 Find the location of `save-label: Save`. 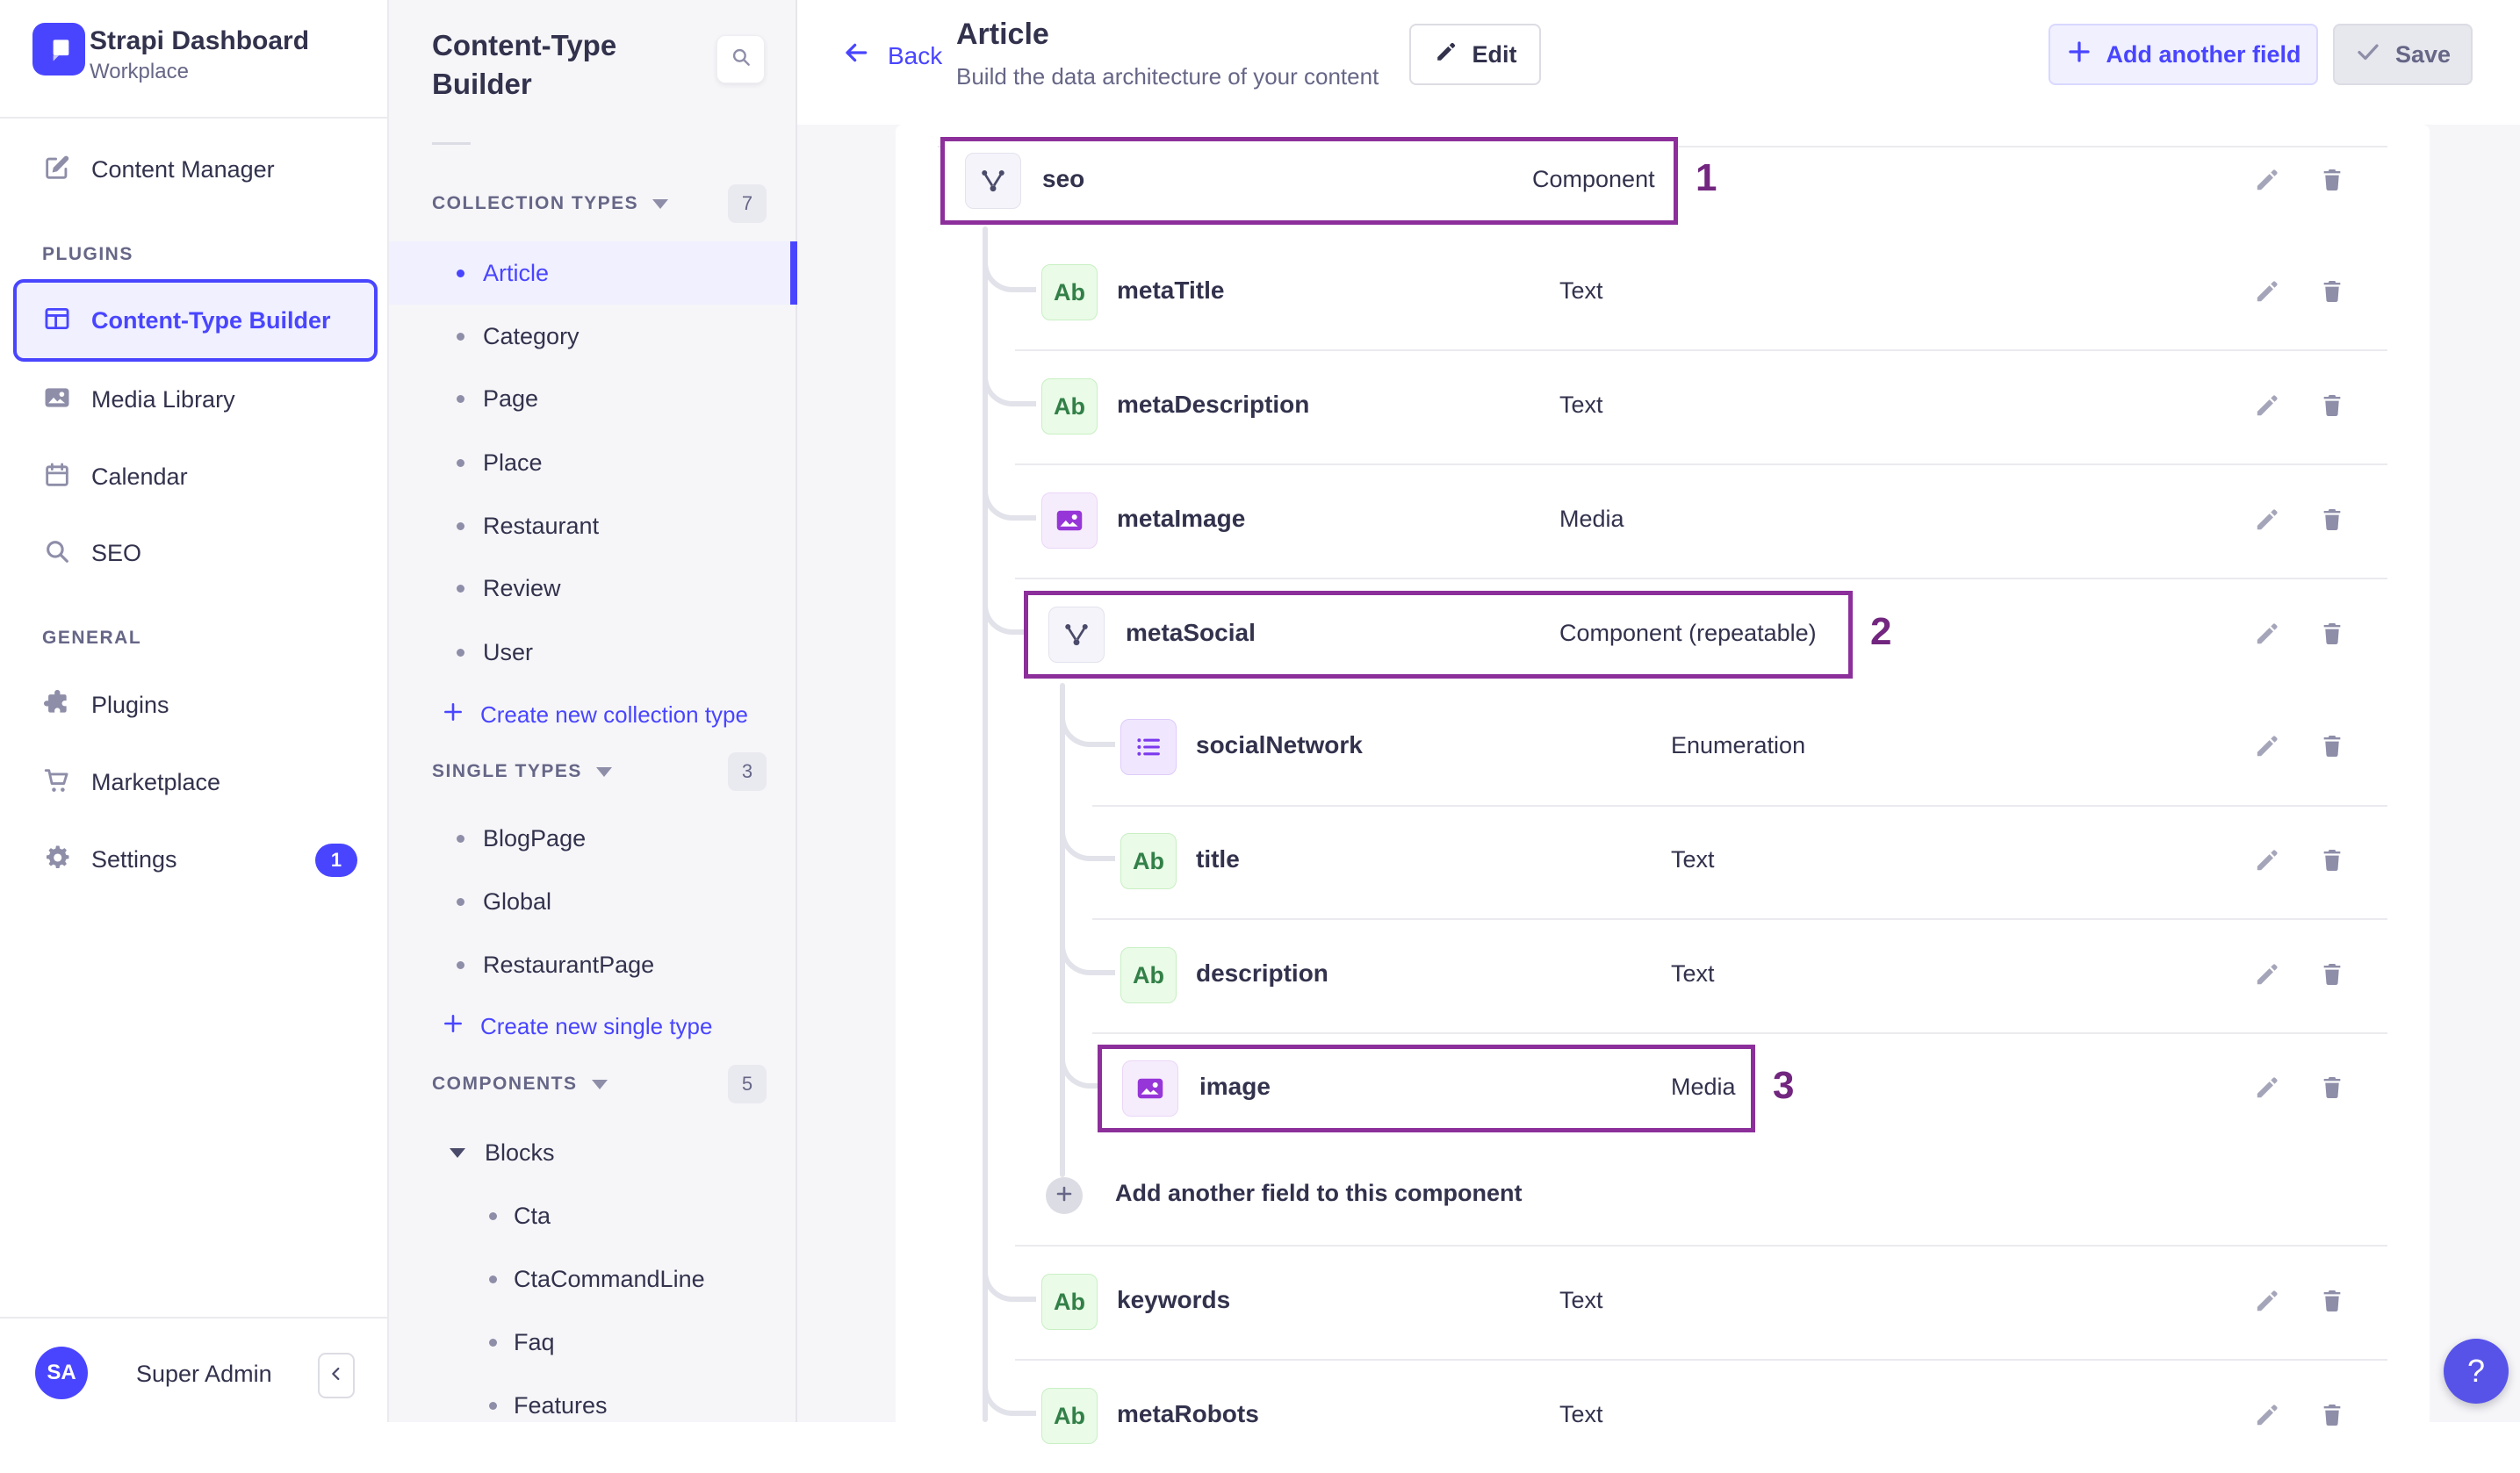

save-label: Save is located at coordinates (2423, 54).